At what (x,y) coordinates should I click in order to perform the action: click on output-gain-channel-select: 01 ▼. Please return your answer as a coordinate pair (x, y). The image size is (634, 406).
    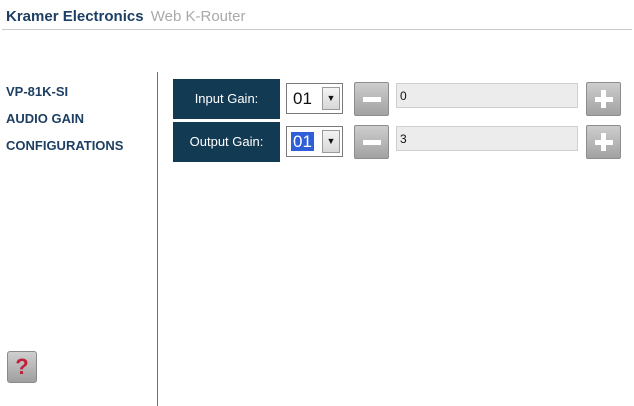
    Looking at the image, I should click on (314, 141).